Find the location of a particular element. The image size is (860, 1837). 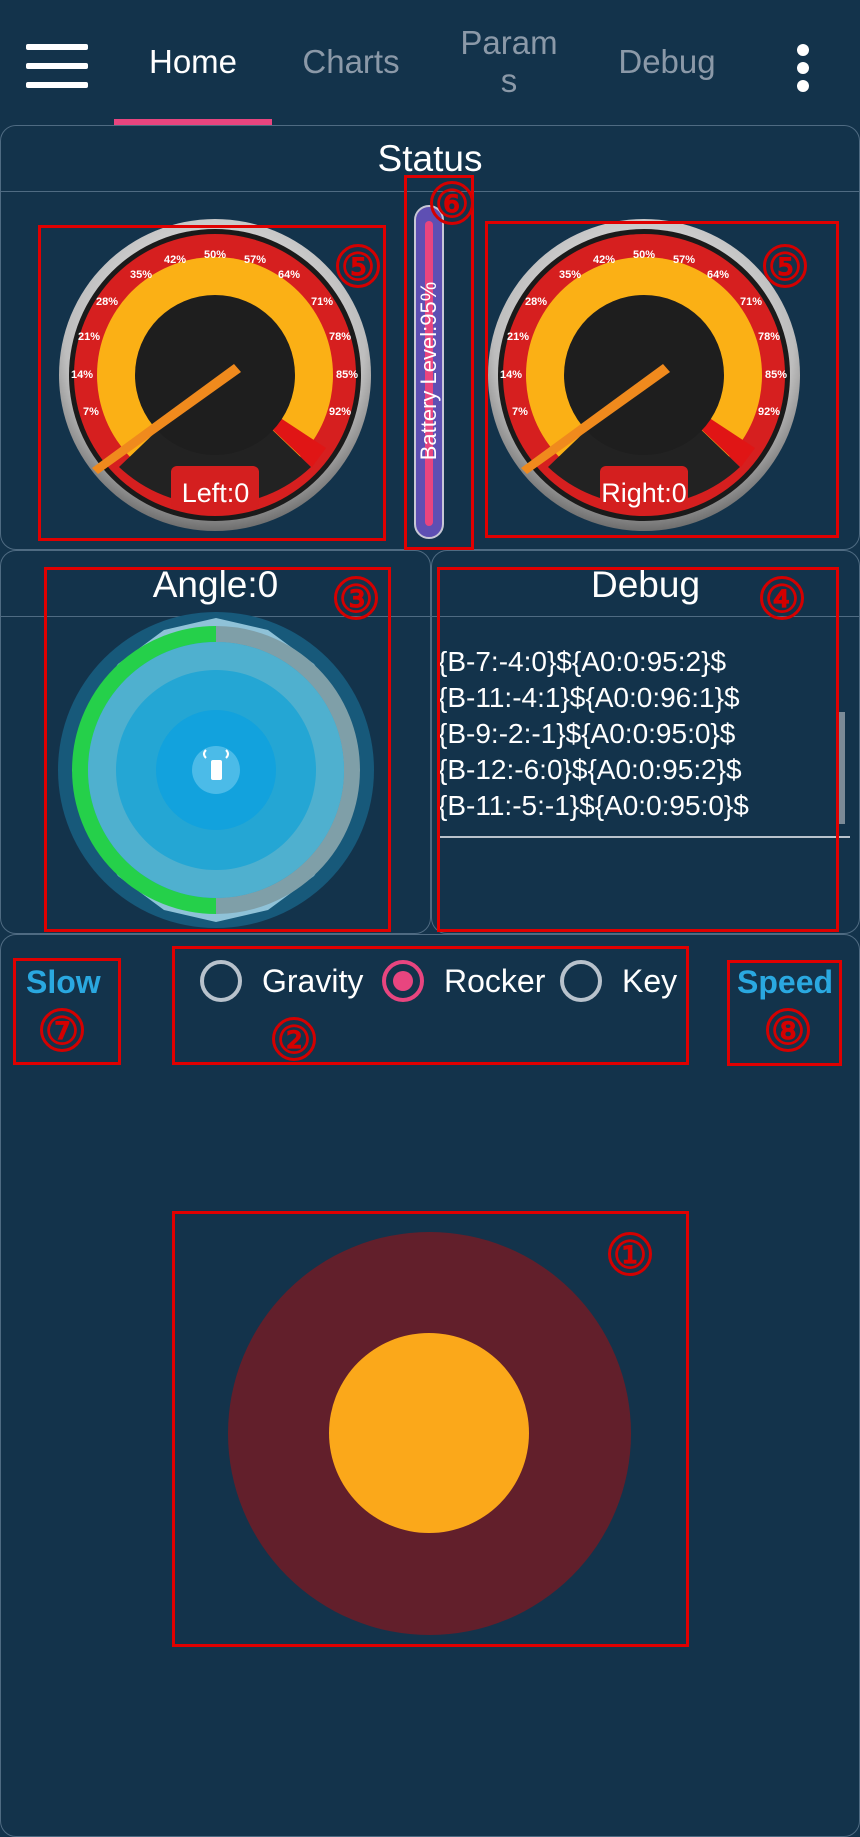

tab-charts-label: Charts is located at coordinates (351, 61).